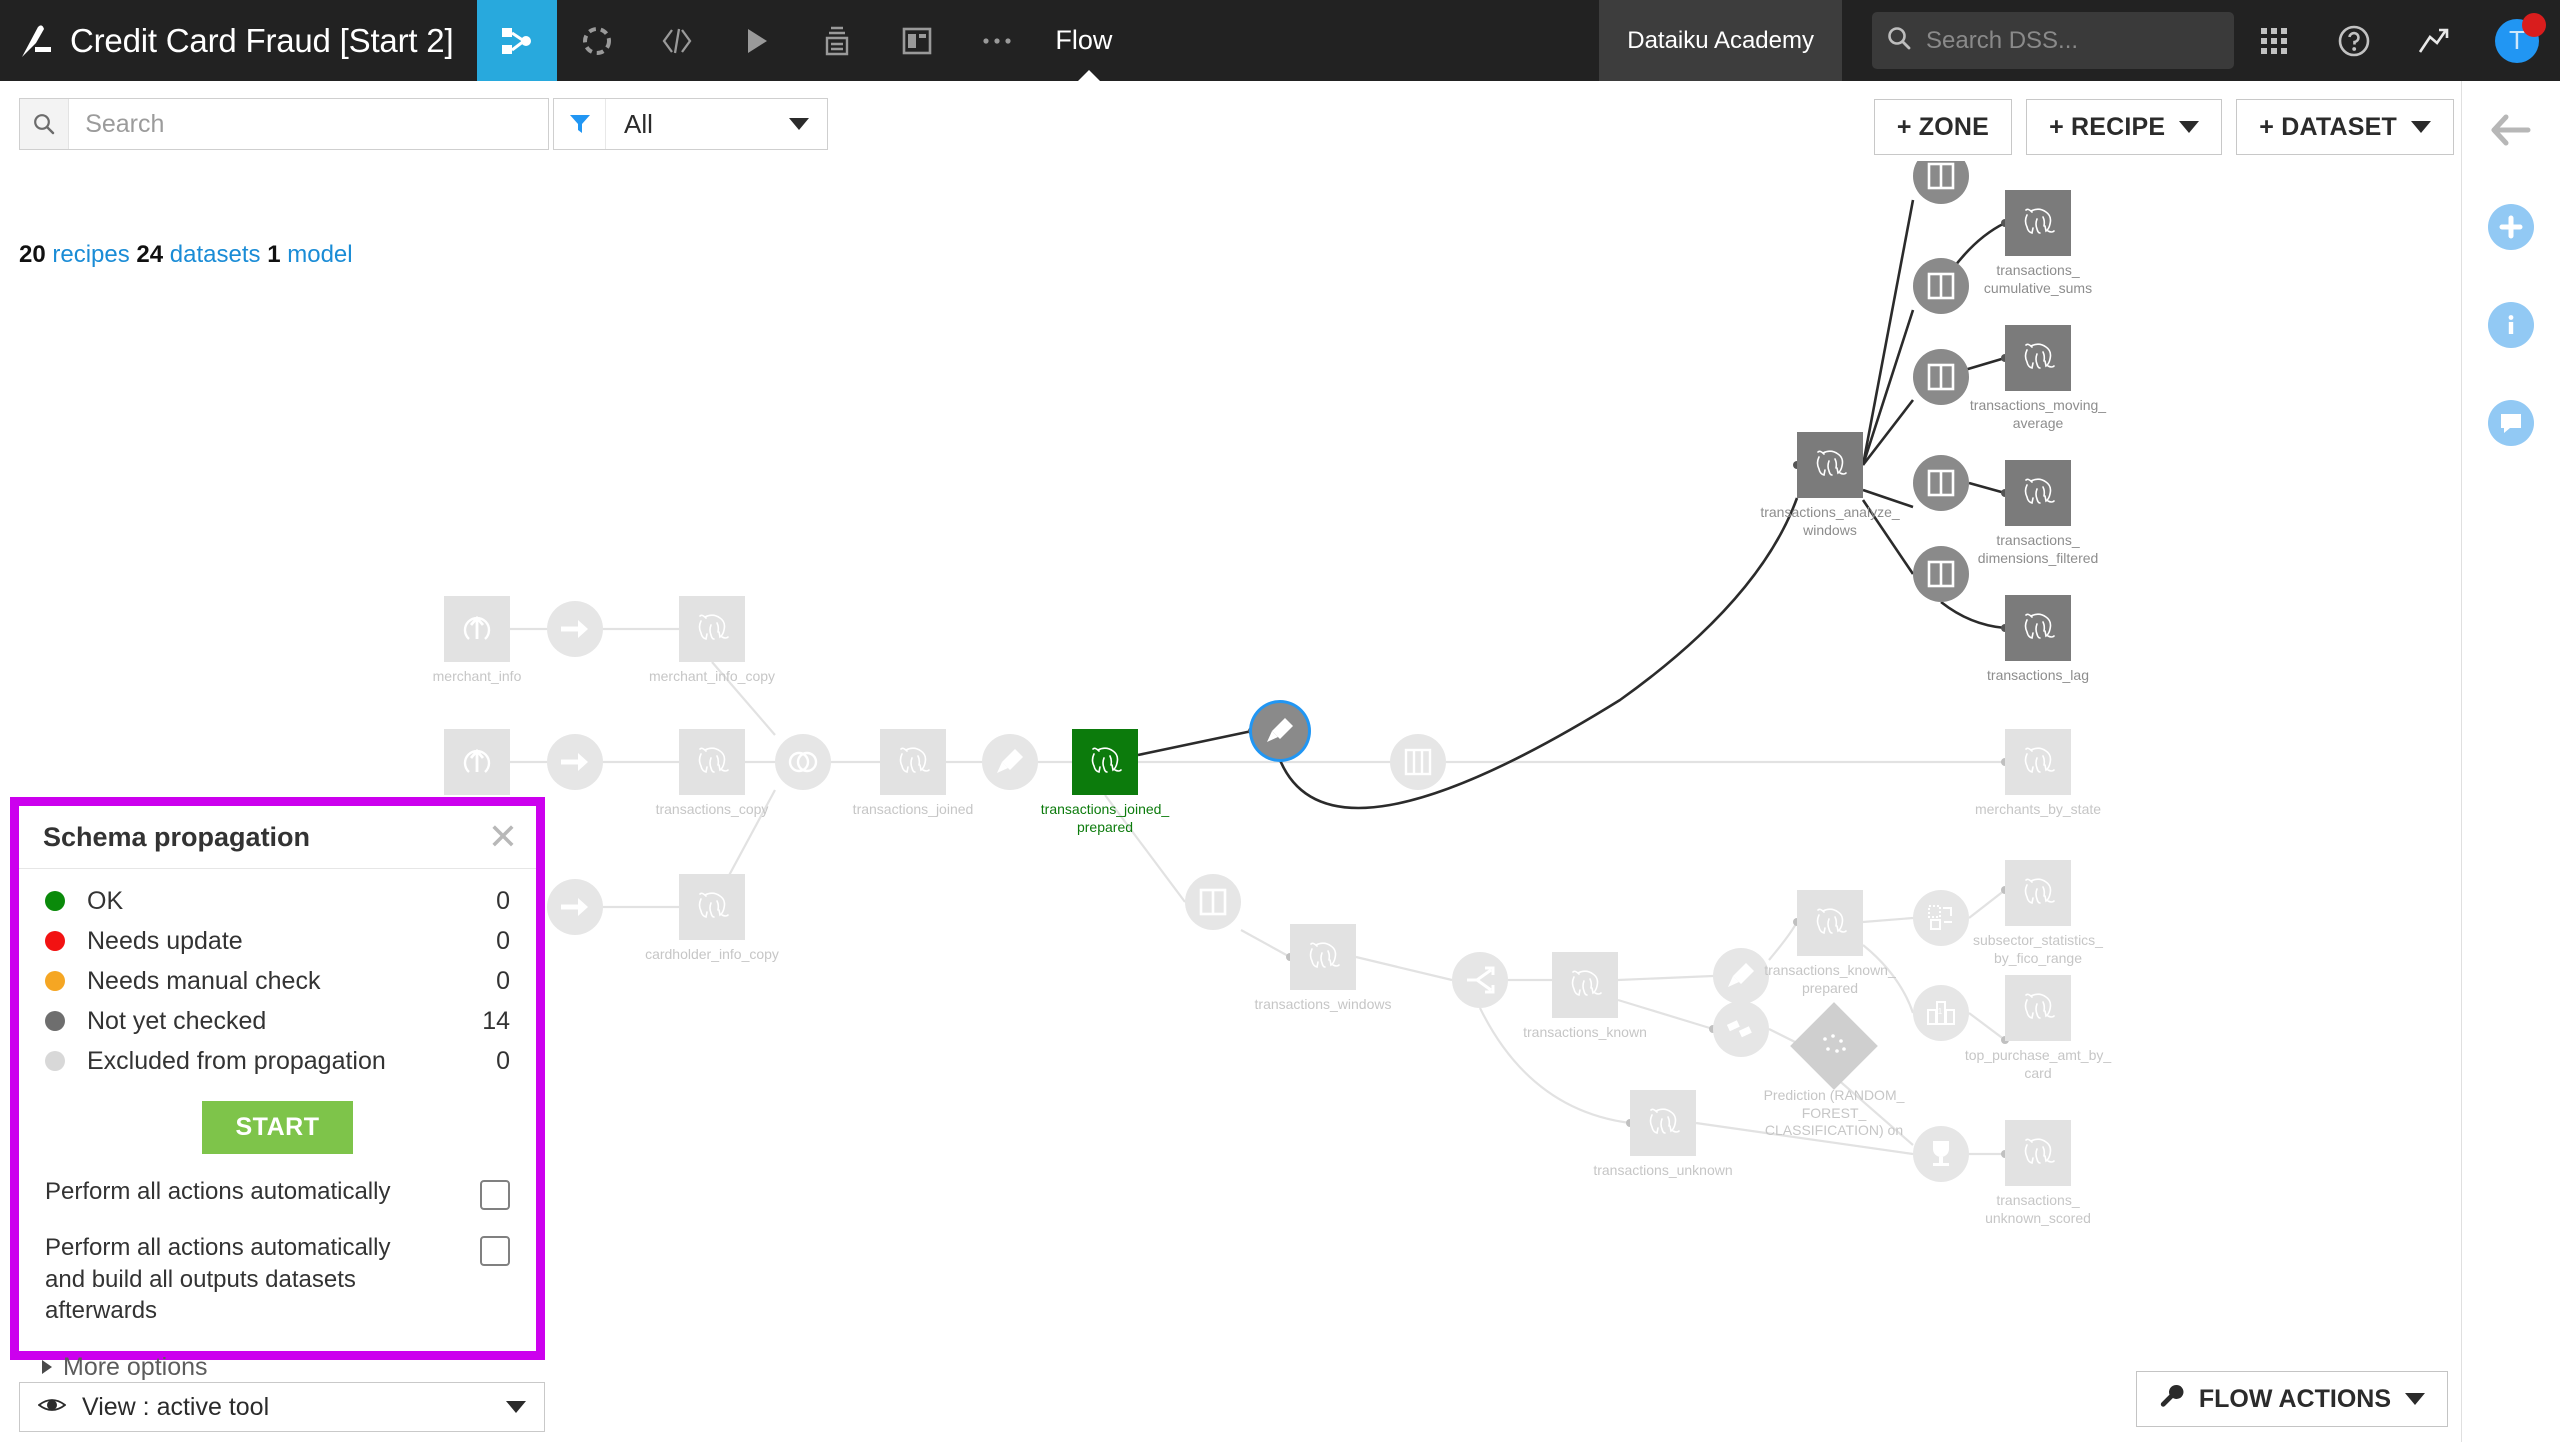 The image size is (2560, 1442). Describe the element at coordinates (503, 837) in the screenshot. I see `close-icon: ✕` at that location.